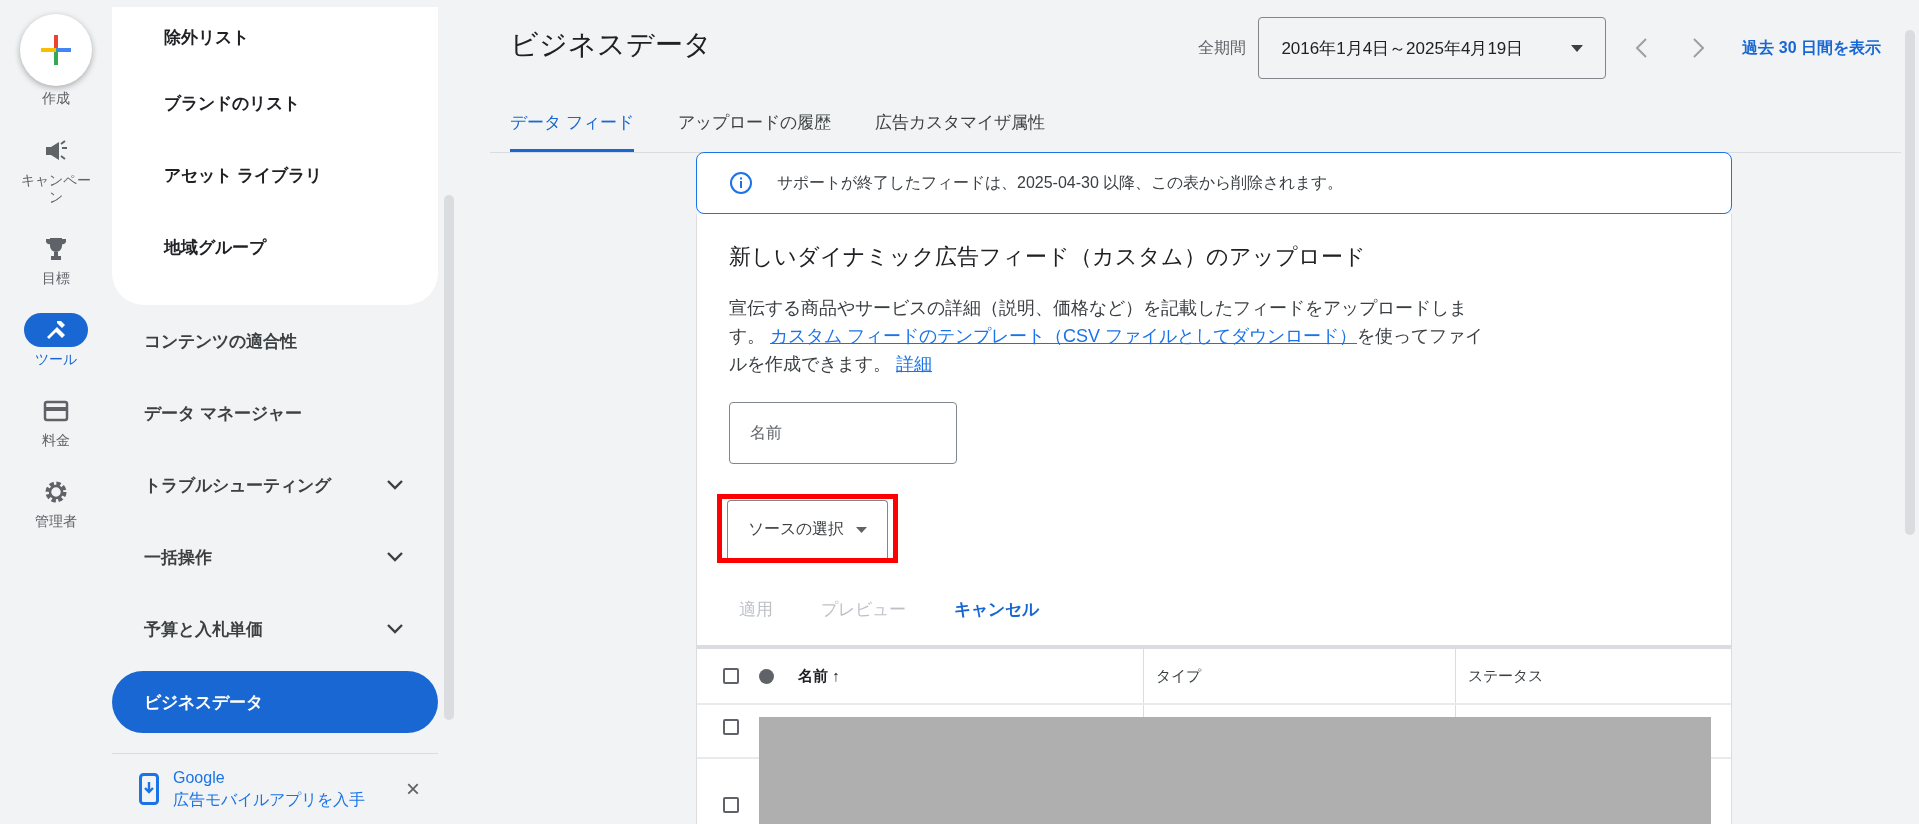  I want to click on date-range-dropdown: 2016年1月4日～2025年4月19日, so click(1432, 48).